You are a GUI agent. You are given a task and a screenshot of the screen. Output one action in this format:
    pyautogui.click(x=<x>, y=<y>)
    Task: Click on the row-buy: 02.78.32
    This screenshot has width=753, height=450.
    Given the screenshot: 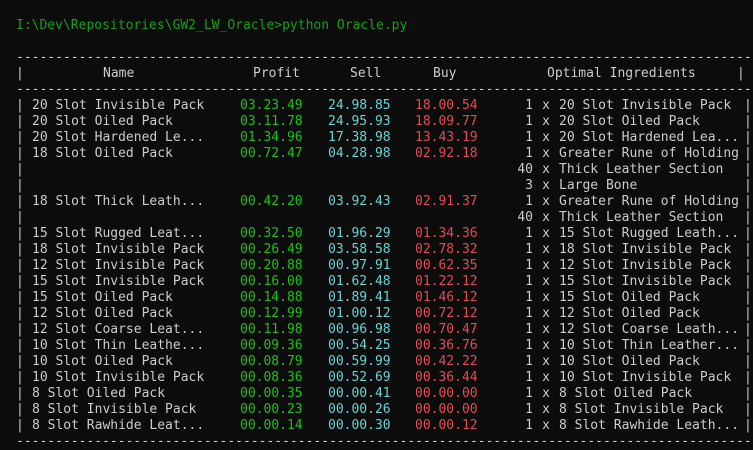 What is the action you would take?
    pyautogui.click(x=446, y=249)
    